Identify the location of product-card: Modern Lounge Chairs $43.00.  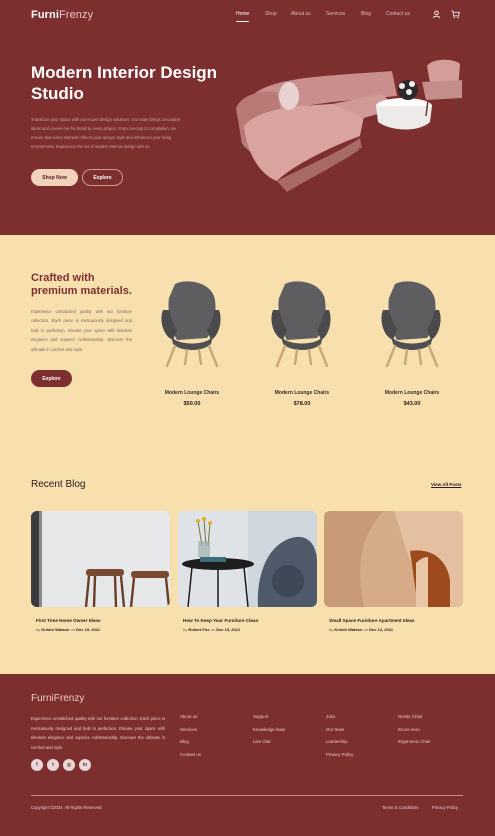
(412, 343).